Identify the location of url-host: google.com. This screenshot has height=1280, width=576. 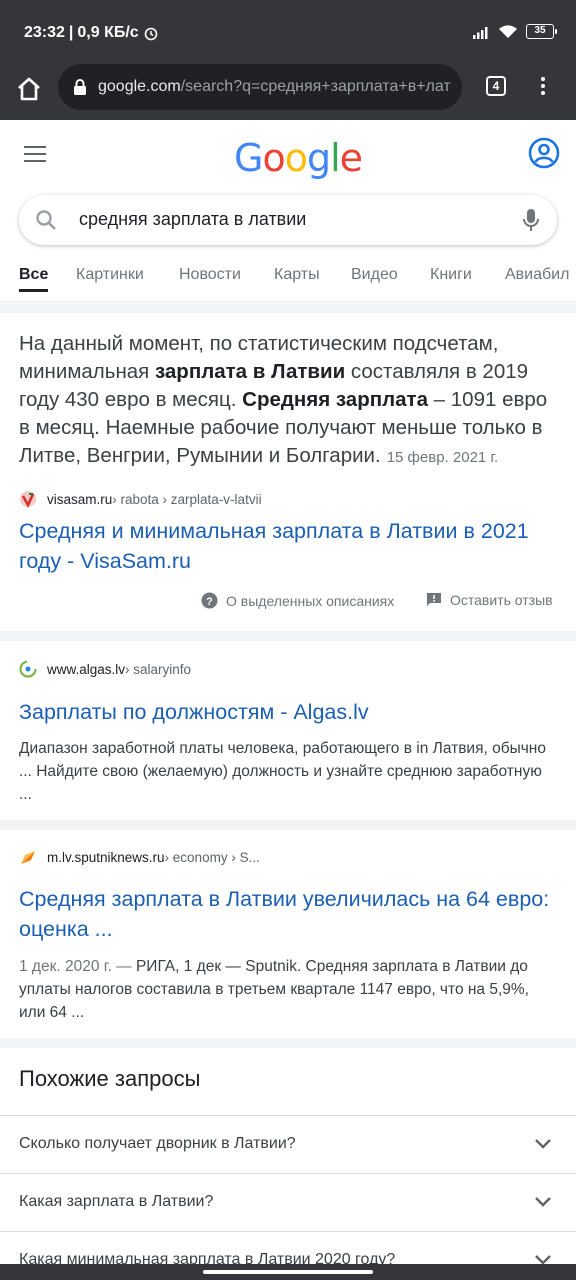
(139, 86).